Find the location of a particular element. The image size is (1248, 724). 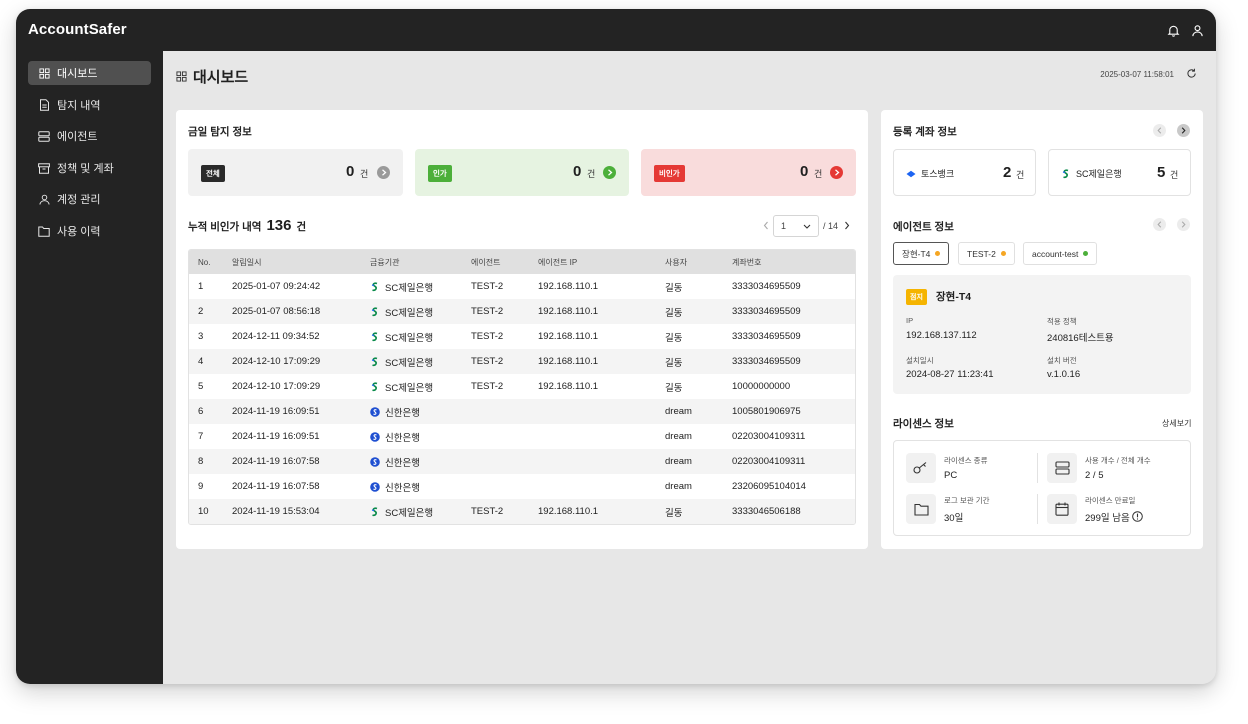

sidebar-item-history: 사용 이력 is located at coordinates (89, 231).